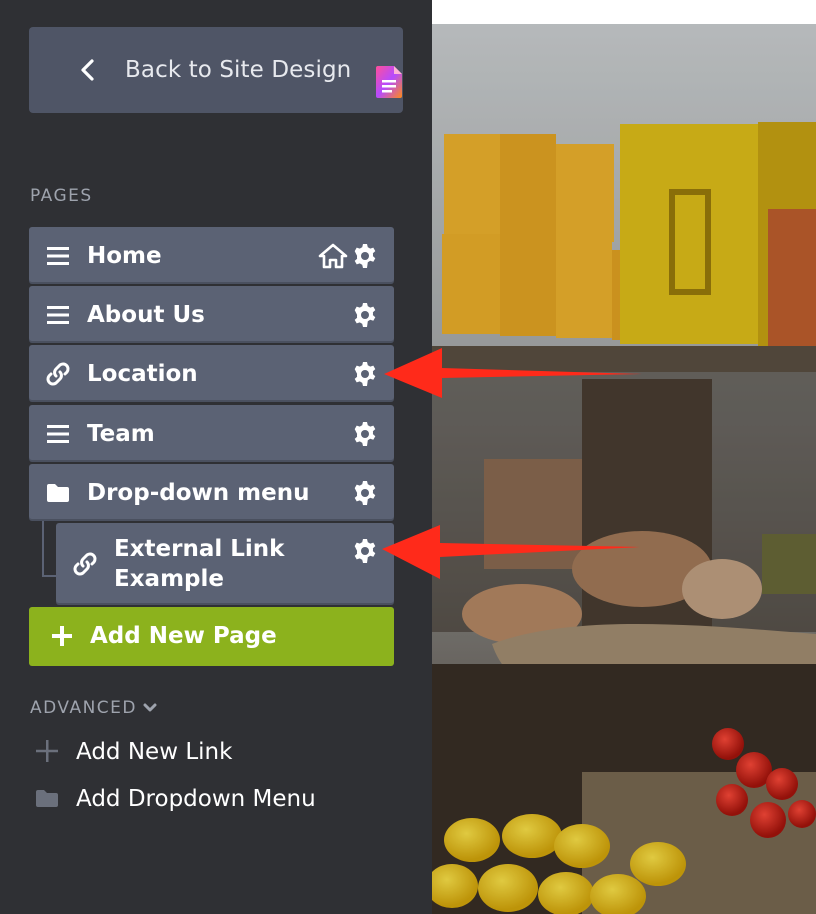 The image size is (816, 914). Describe the element at coordinates (196, 799) in the screenshot. I see `add-dropdown-menu-label: Add Dropdown Menu` at that location.